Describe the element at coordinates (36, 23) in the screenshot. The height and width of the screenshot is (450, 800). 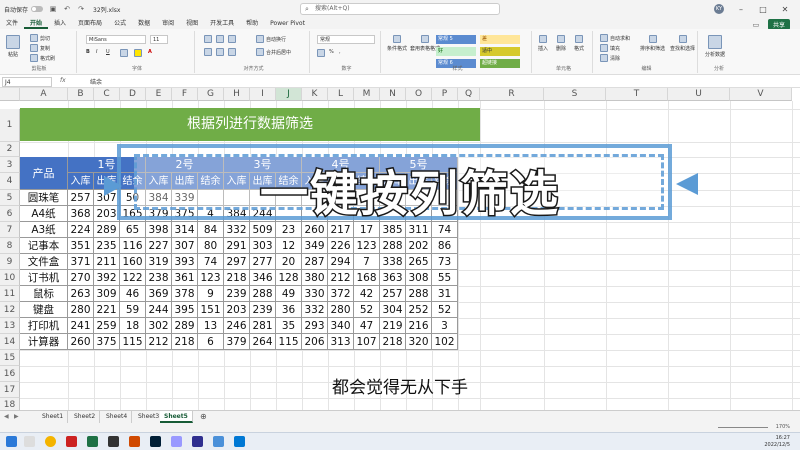
I see `tab-home: 开始` at that location.